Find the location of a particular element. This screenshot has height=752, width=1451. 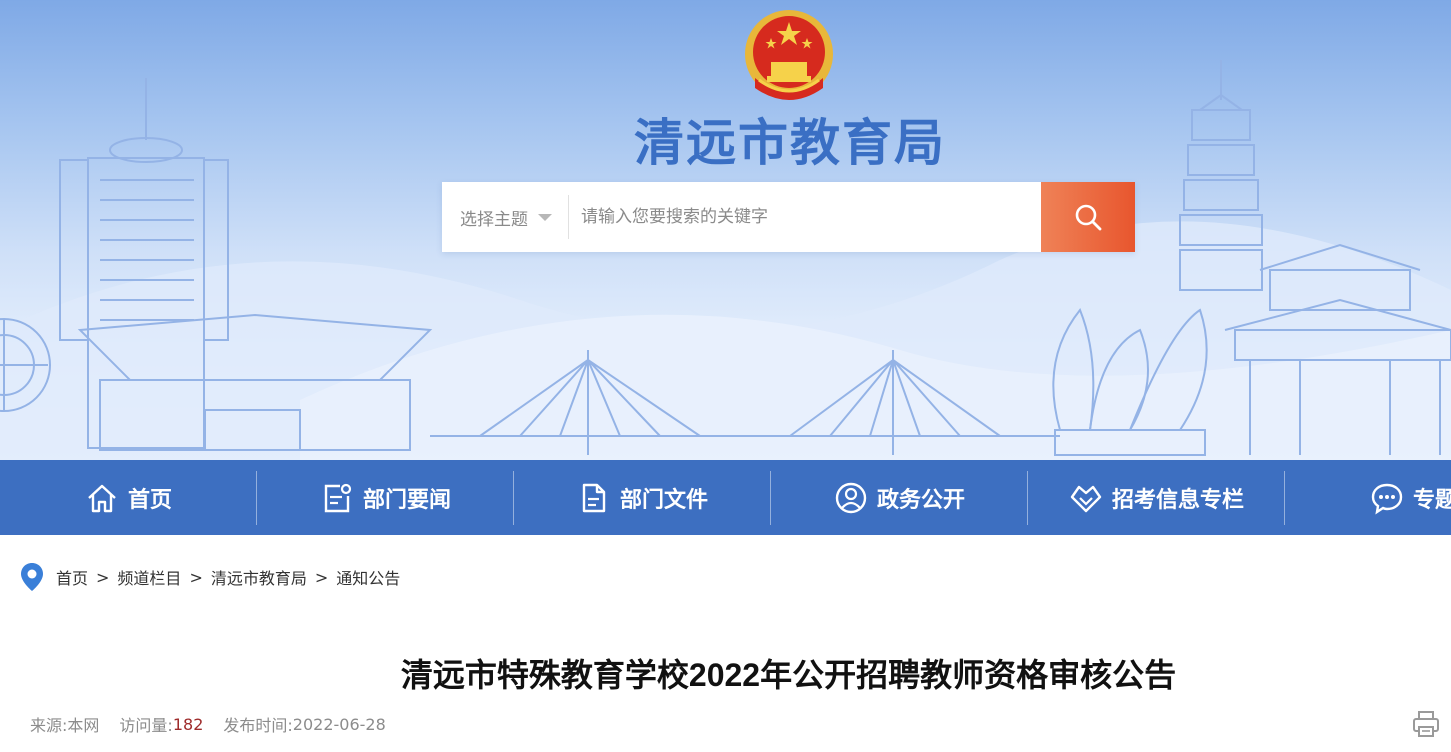

news-icon is located at coordinates (337, 498).